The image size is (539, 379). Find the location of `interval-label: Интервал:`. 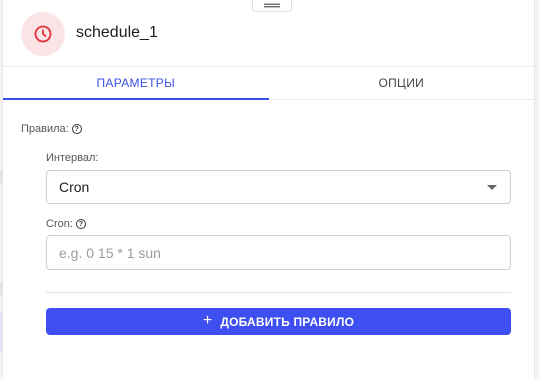

interval-label: Интервал: is located at coordinates (72, 158).